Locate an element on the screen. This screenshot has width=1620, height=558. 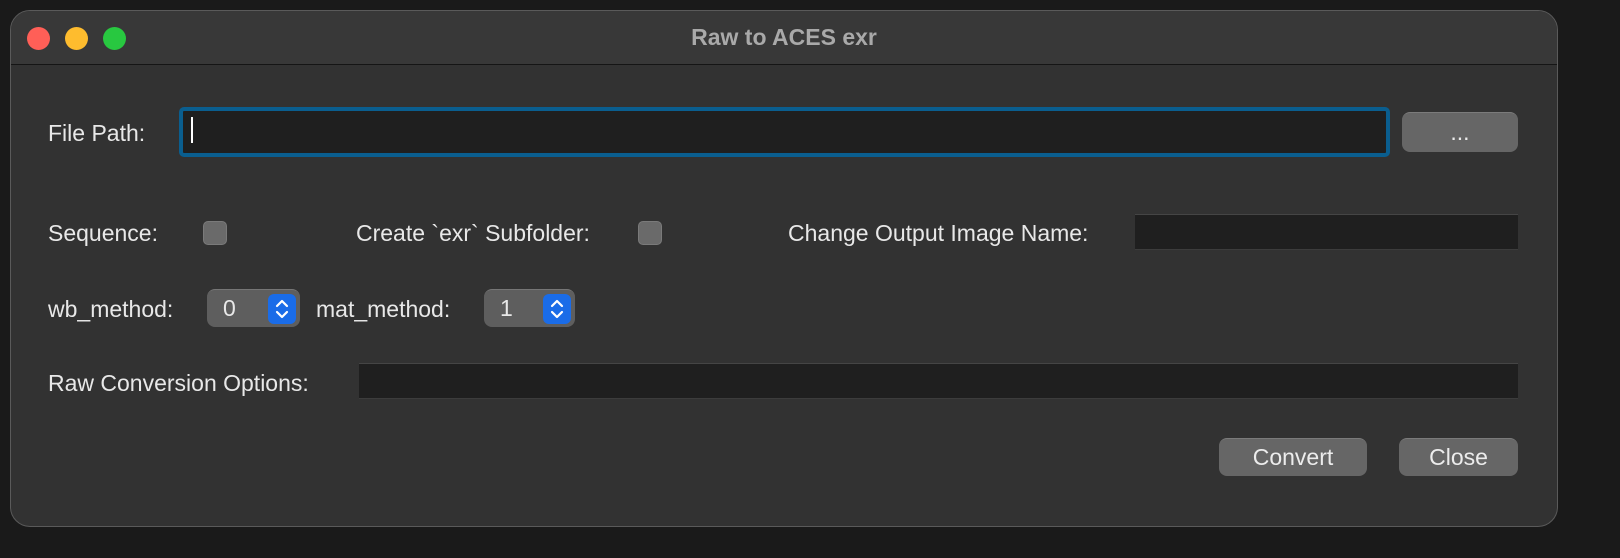
sequence-label: Sequence: is located at coordinates (103, 233).